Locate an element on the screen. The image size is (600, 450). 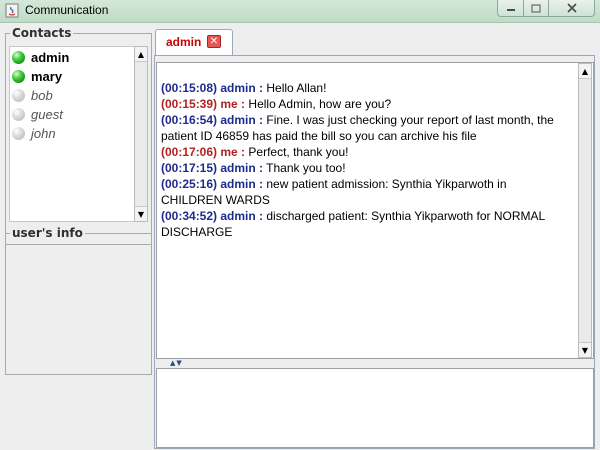
tab-admin: admin ✕ is located at coordinates (194, 42).